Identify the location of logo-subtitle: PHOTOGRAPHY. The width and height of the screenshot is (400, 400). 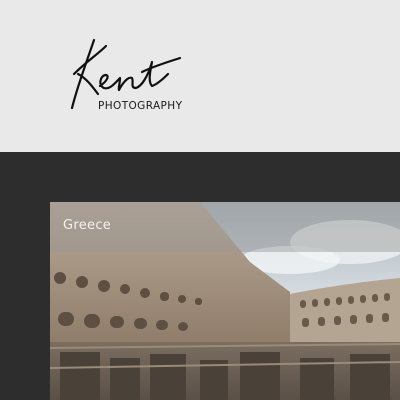
(140, 106).